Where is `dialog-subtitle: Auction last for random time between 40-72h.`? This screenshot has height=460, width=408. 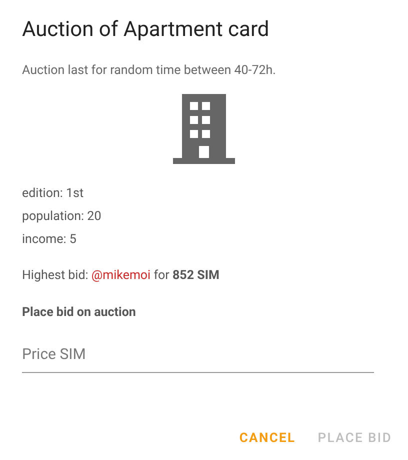
dialog-subtitle: Auction last for random time between 40-72h. is located at coordinates (149, 71).